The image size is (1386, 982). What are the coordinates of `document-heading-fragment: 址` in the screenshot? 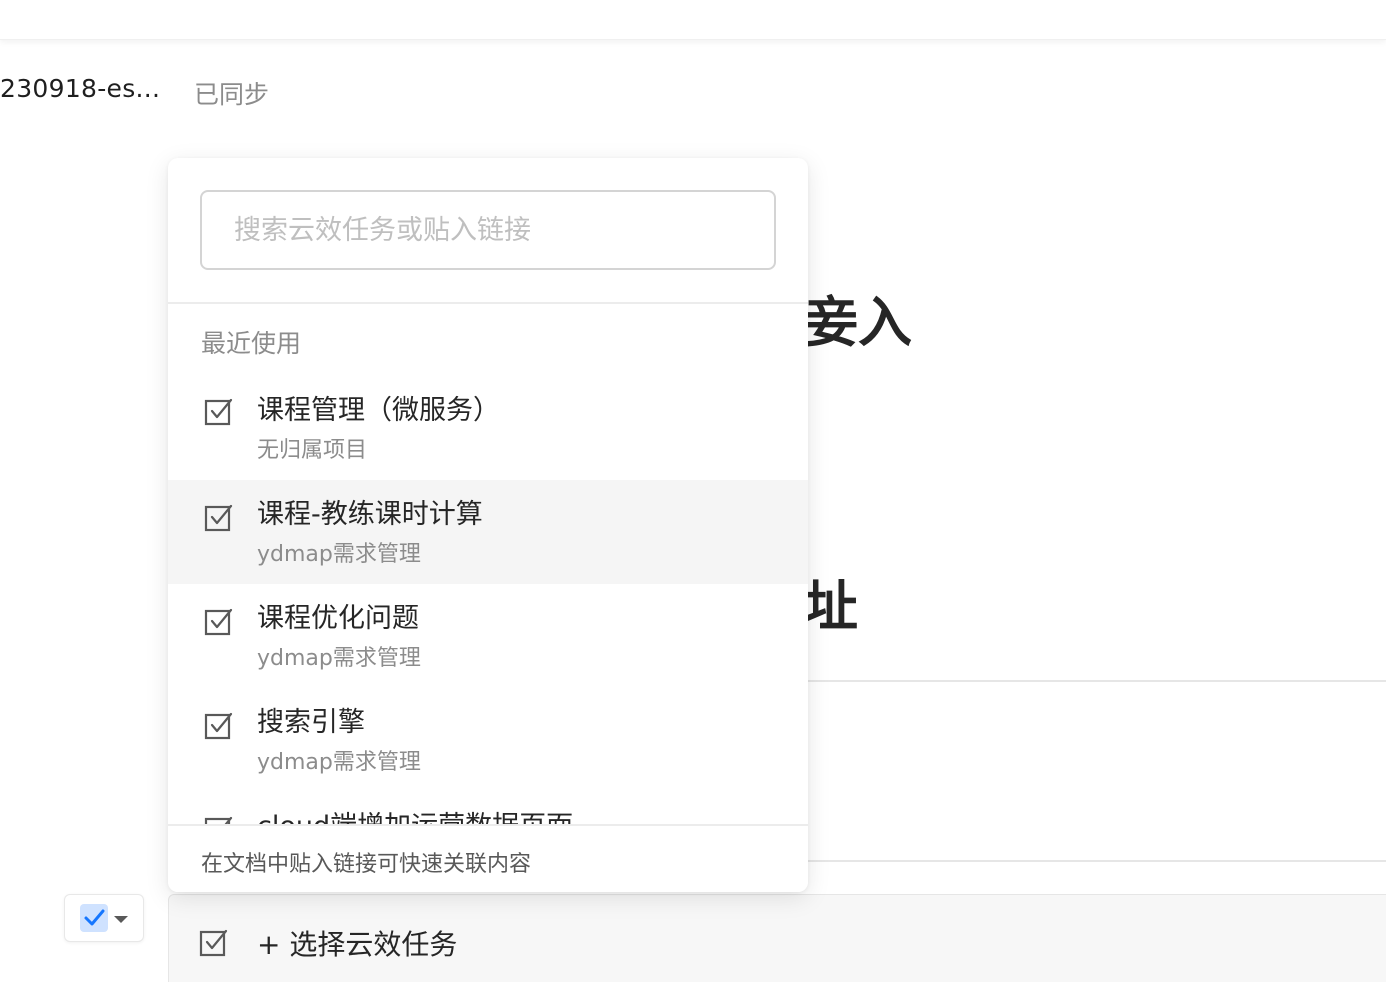 It's located at (831, 606).